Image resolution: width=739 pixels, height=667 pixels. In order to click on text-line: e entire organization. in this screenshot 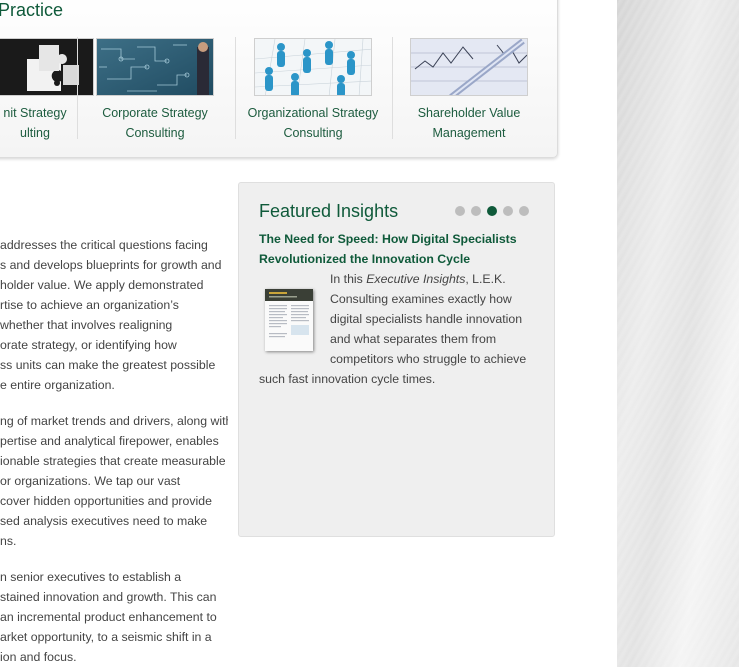, I will do `click(57, 385)`.